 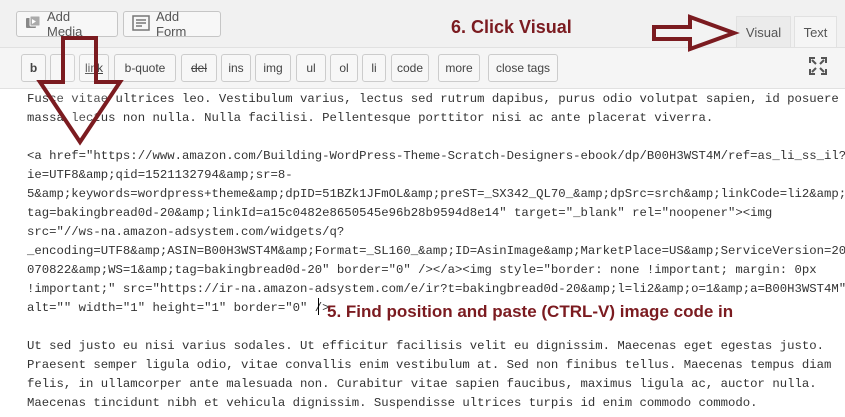 What do you see at coordinates (33, 68) in the screenshot?
I see `bold-button: b` at bounding box center [33, 68].